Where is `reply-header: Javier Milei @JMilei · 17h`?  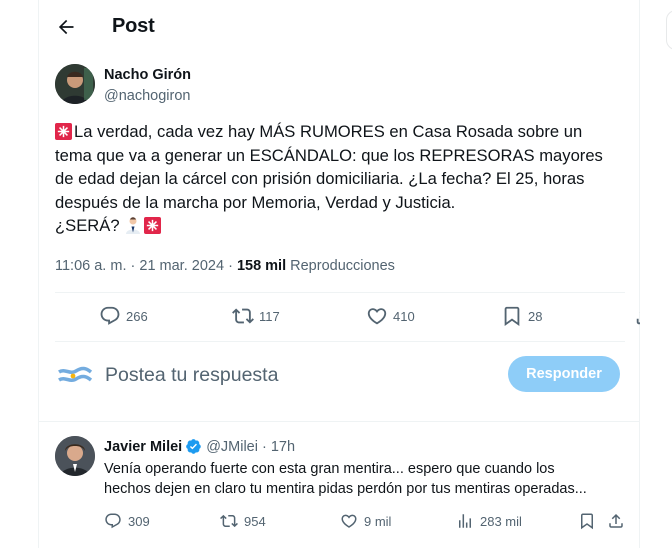 reply-header: Javier Milei @JMilei · 17h is located at coordinates (199, 446).